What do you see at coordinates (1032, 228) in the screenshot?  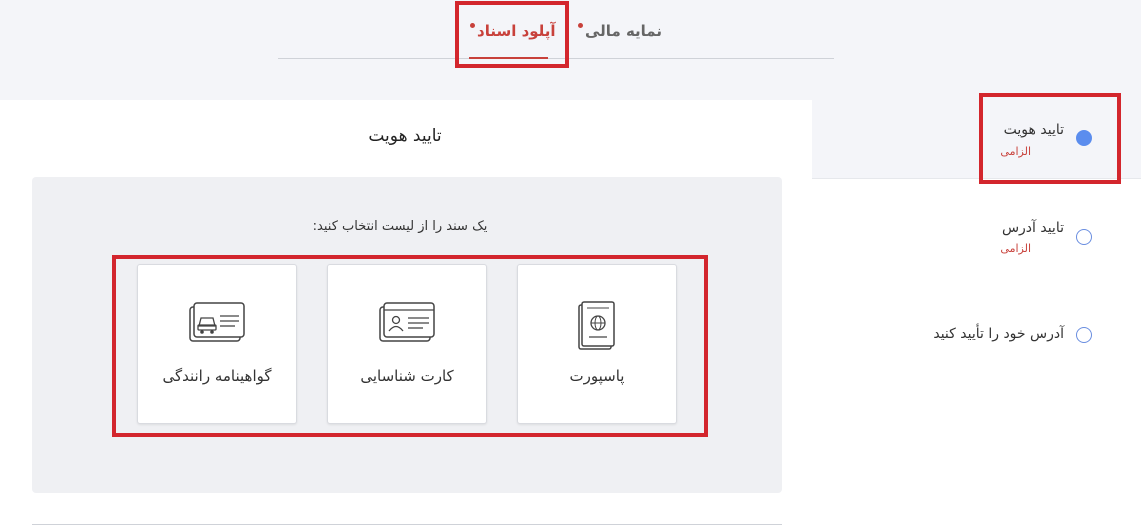 I see `step-title: تایید آدرس` at bounding box center [1032, 228].